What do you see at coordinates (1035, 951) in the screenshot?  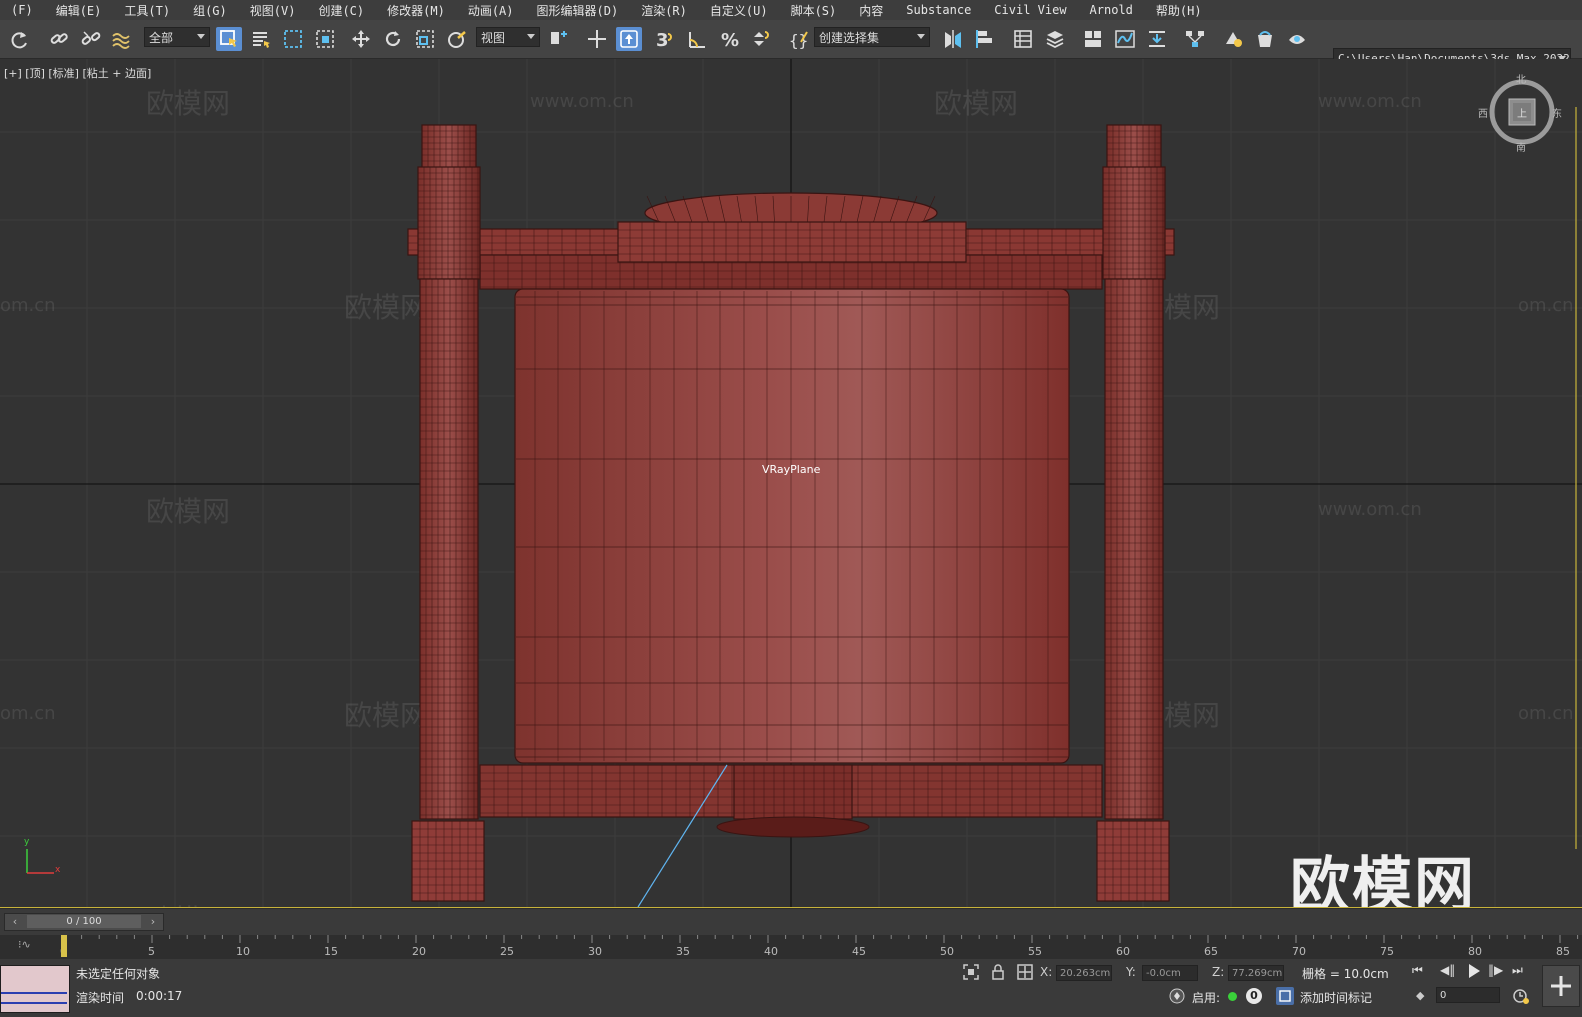 I see `tick-label: 55` at bounding box center [1035, 951].